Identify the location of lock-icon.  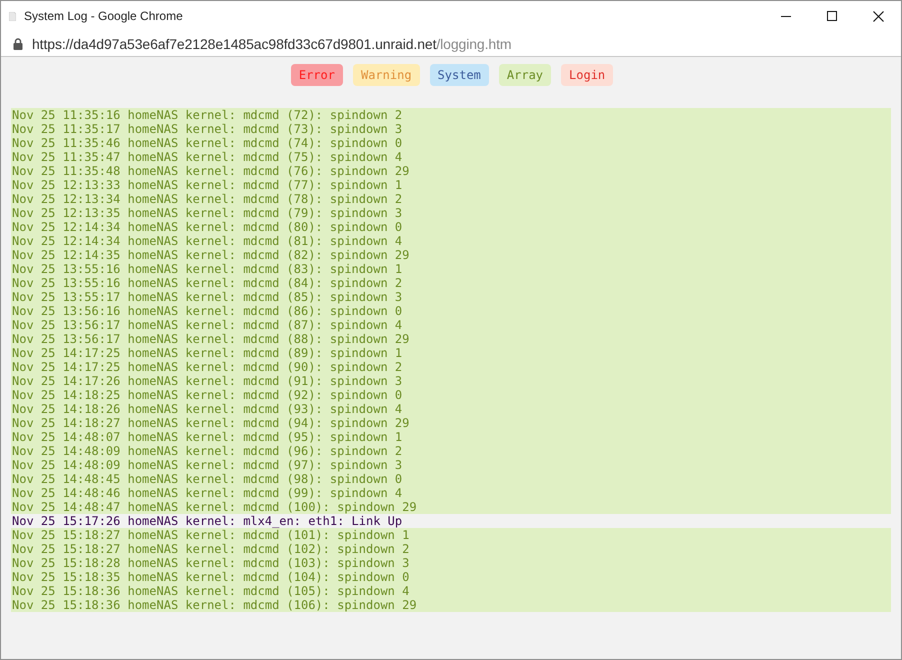
(18, 44).